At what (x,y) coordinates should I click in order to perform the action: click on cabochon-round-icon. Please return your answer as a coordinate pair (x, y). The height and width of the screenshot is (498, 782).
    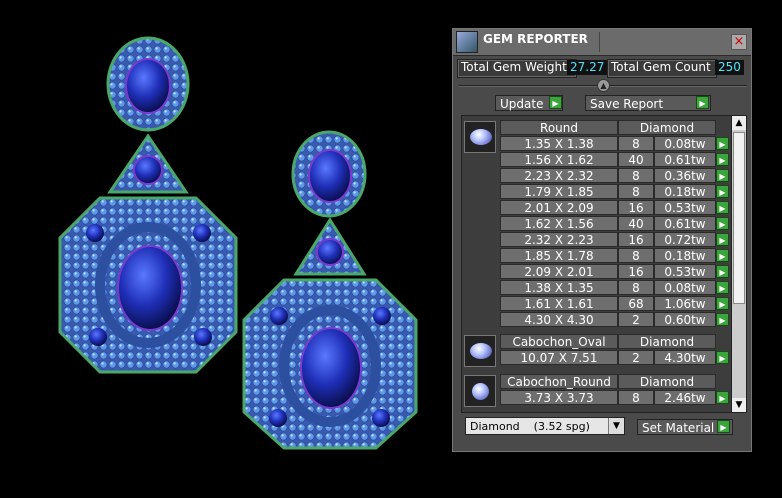
    Looking at the image, I should click on (480, 391).